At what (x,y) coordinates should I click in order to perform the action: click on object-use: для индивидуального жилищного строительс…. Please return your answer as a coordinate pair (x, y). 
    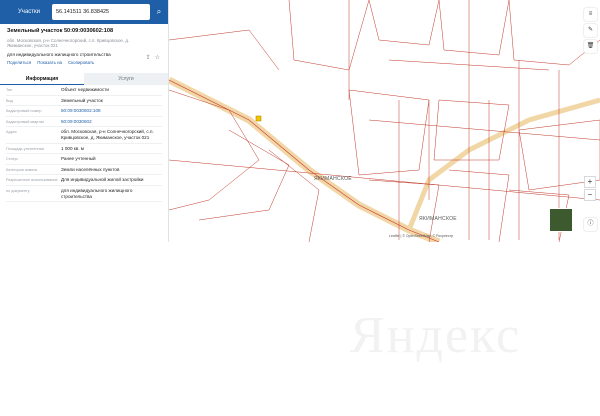
    Looking at the image, I should click on (59, 54).